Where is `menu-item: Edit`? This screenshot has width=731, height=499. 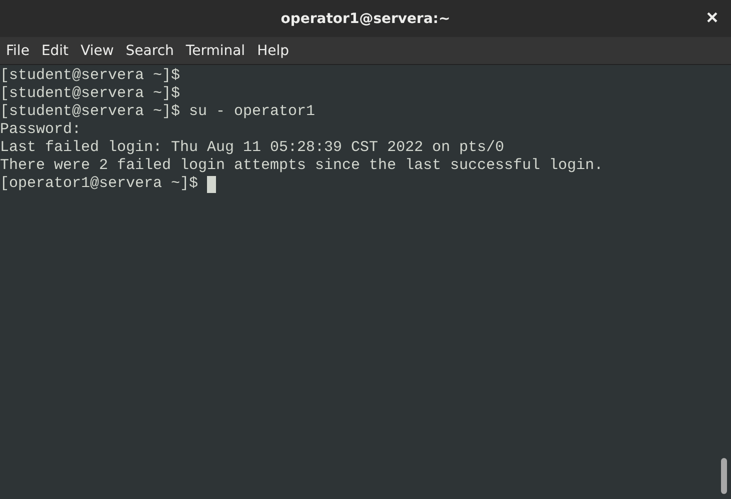
menu-item: Edit is located at coordinates (55, 50).